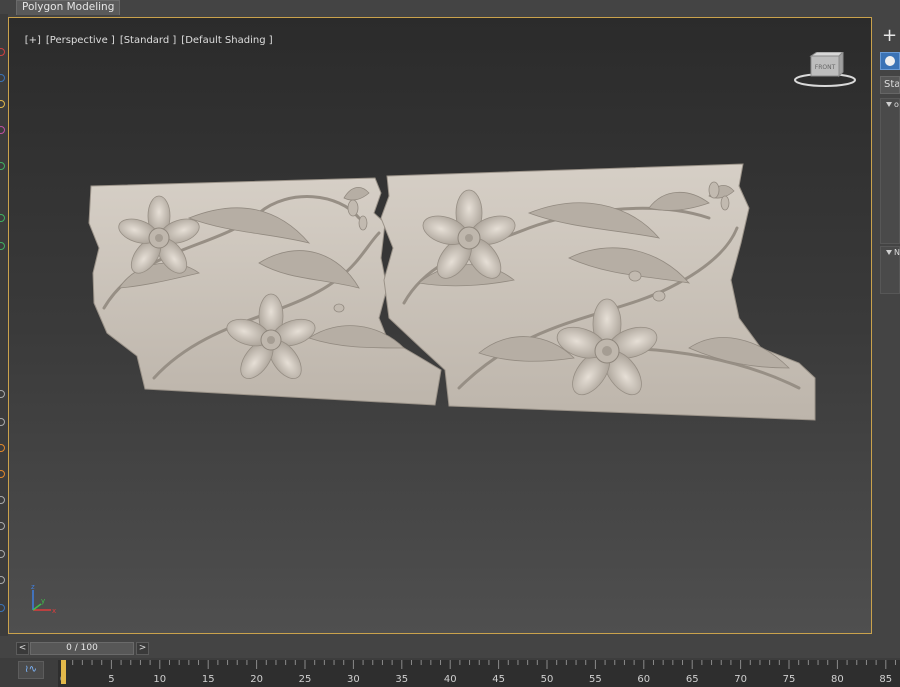 The width and height of the screenshot is (900, 687). Describe the element at coordinates (890, 85) in the screenshot. I see `object-type-dropdown: Sta` at that location.